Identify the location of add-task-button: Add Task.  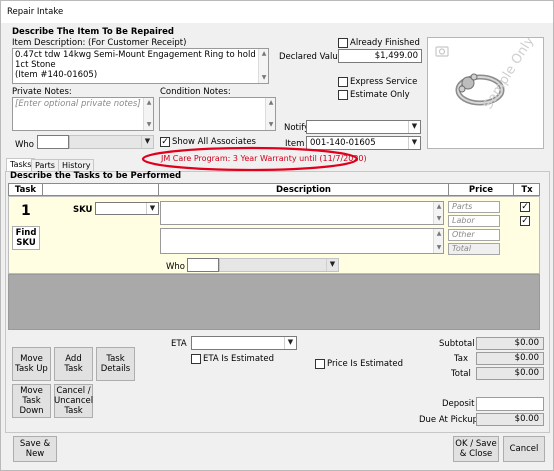
(73, 364).